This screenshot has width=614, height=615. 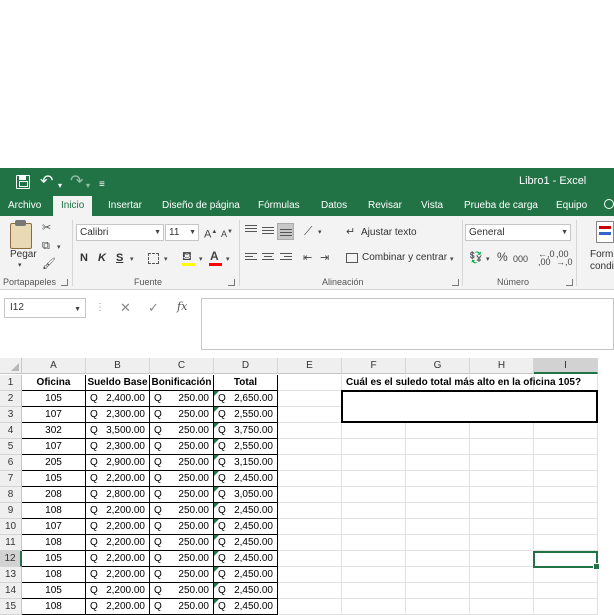 What do you see at coordinates (438, 366) in the screenshot?
I see `column-header-g: G` at bounding box center [438, 366].